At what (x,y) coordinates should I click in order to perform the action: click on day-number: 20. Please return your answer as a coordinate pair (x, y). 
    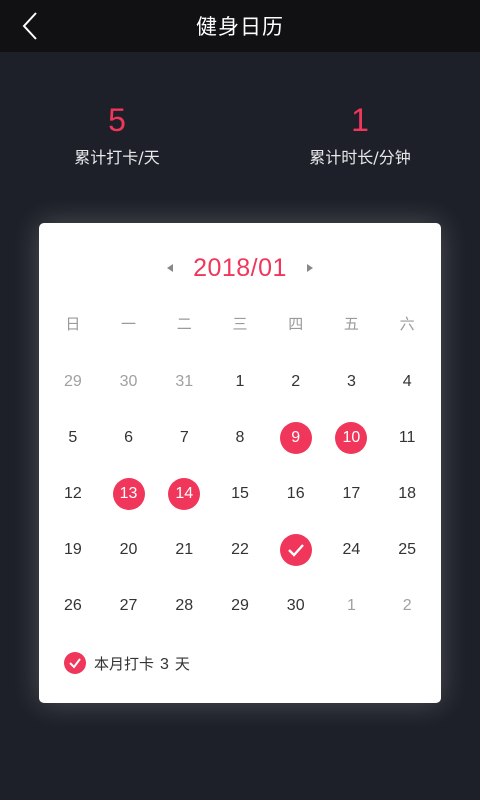
    Looking at the image, I should click on (128, 549).